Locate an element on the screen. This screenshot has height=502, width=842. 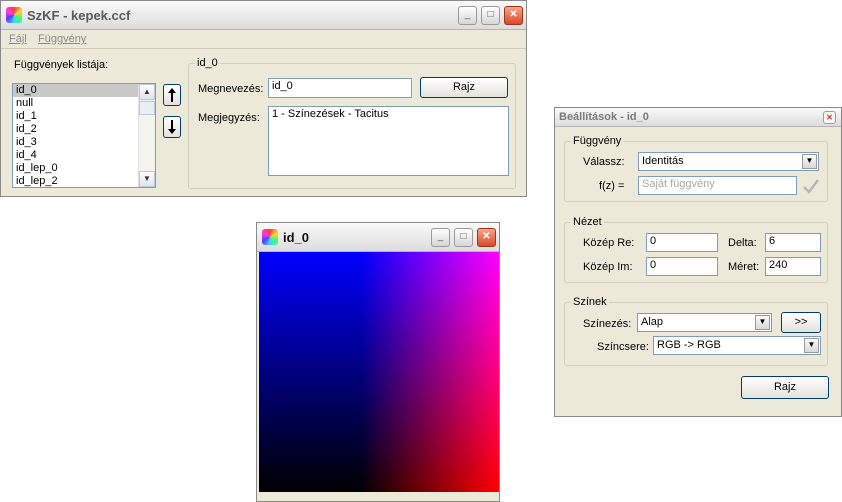
function-select: Identitás ▼ is located at coordinates (728, 161).